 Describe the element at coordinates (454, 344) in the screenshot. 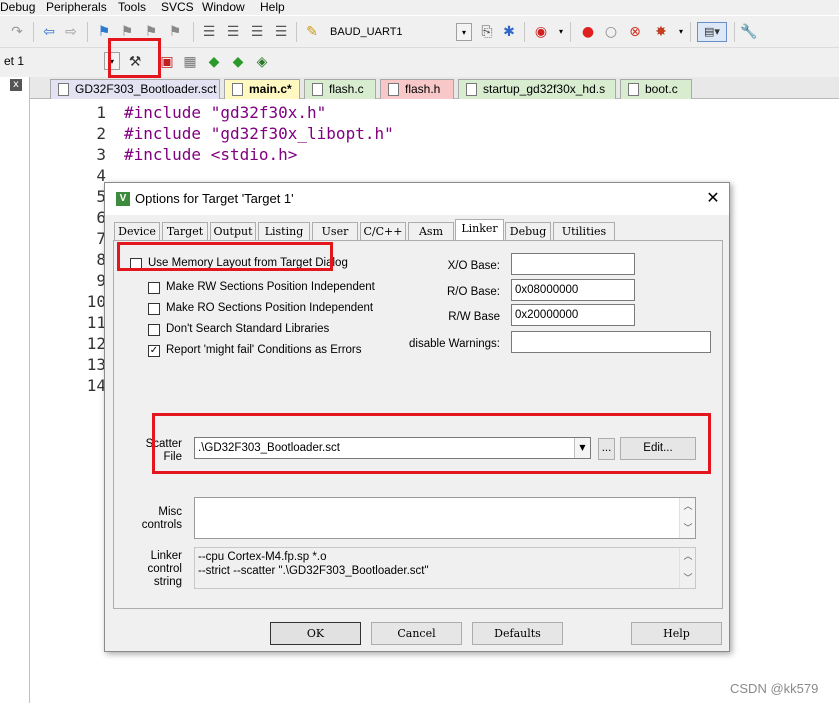

I see `disable-warnings-label: disable Warnings:` at that location.